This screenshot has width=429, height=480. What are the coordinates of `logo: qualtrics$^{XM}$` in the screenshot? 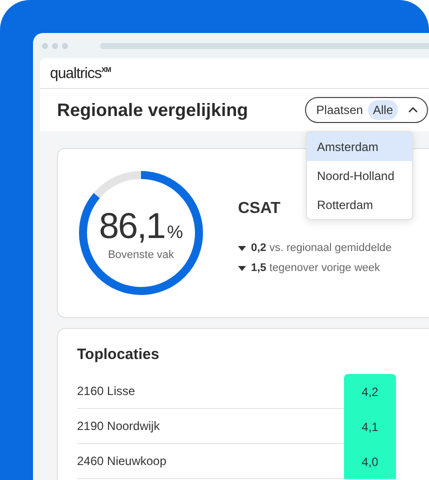 It's located at (80, 73).